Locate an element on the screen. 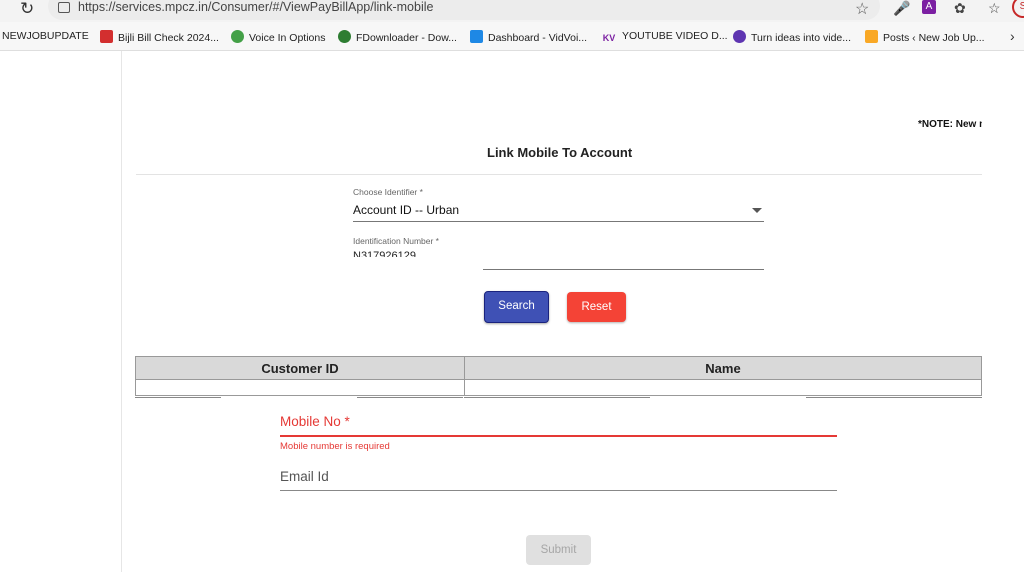  email-field: Email Id is located at coordinates (304, 476).